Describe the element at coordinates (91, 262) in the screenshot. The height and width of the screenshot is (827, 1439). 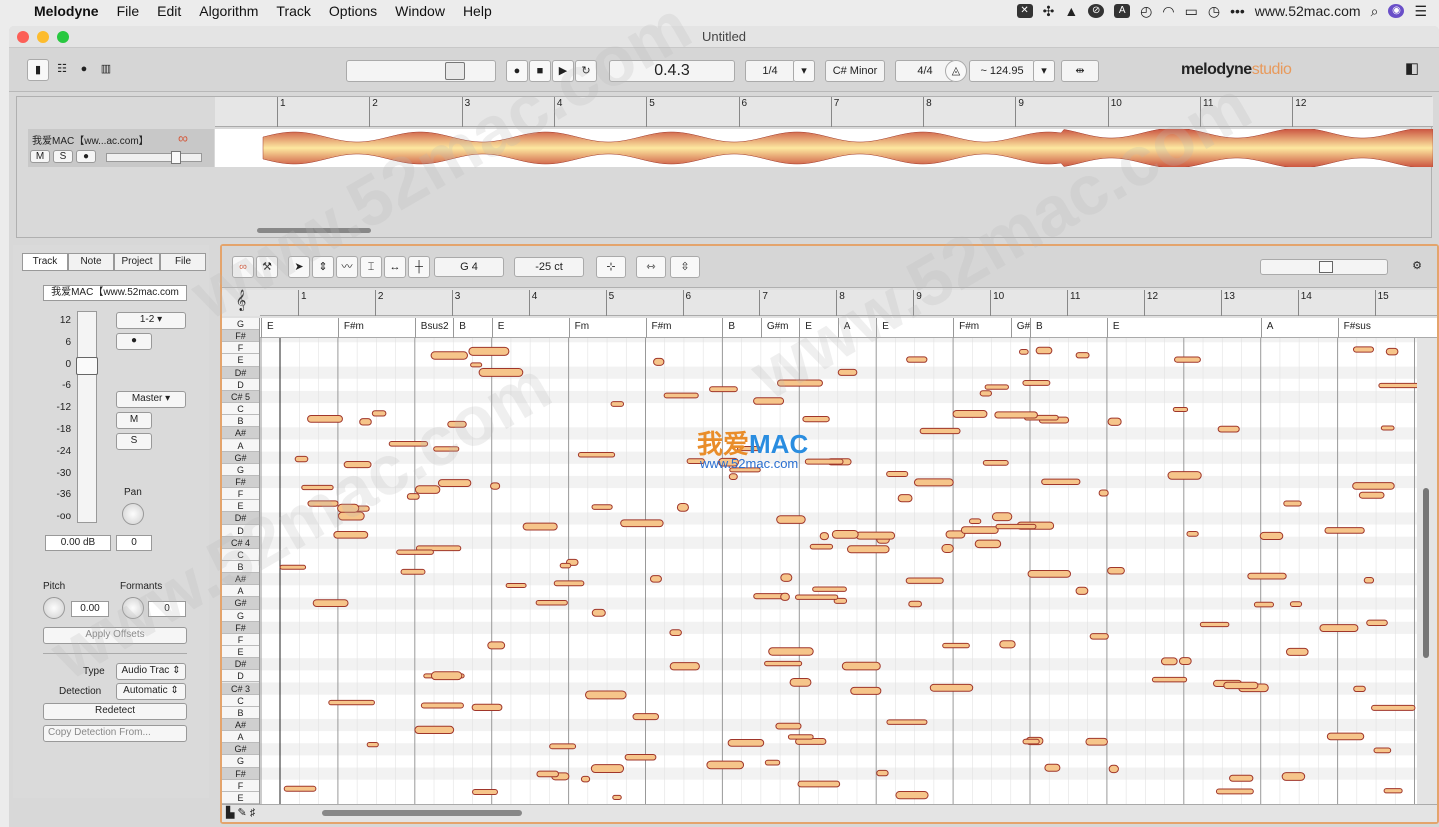
I see `tab-note: Note` at that location.